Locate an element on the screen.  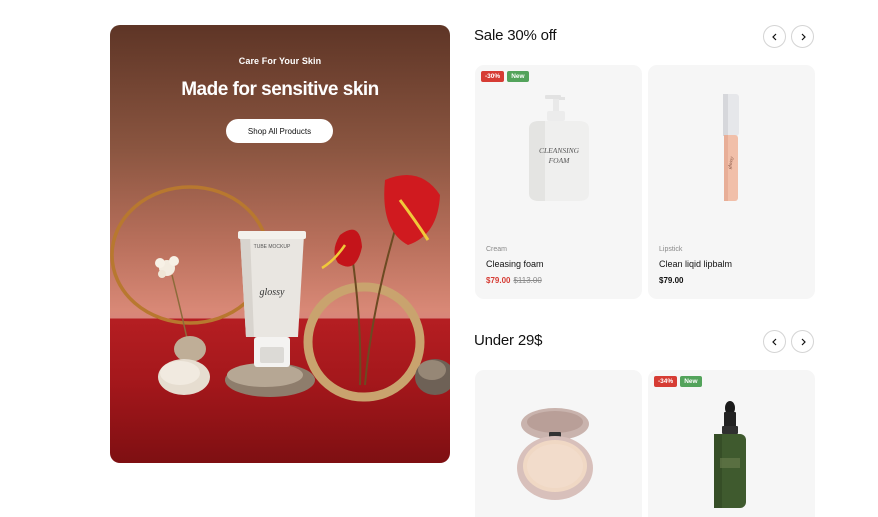
tube-label-top: TUBE MOCKUP is located at coordinates (272, 247).